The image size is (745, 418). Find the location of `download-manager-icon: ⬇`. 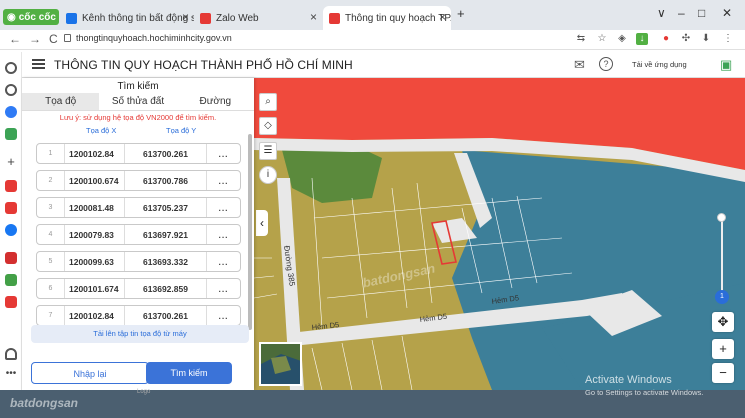

download-manager-icon: ⬇ is located at coordinates (706, 39).